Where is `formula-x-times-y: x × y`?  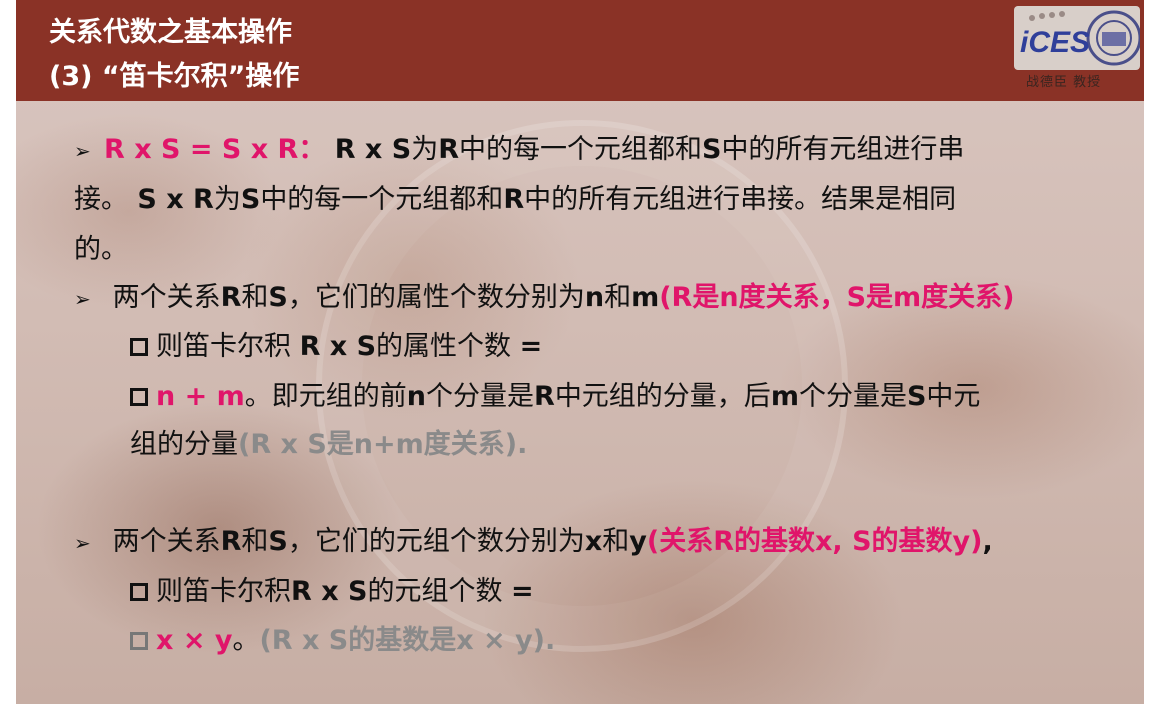
formula-x-times-y: x × y is located at coordinates (194, 640).